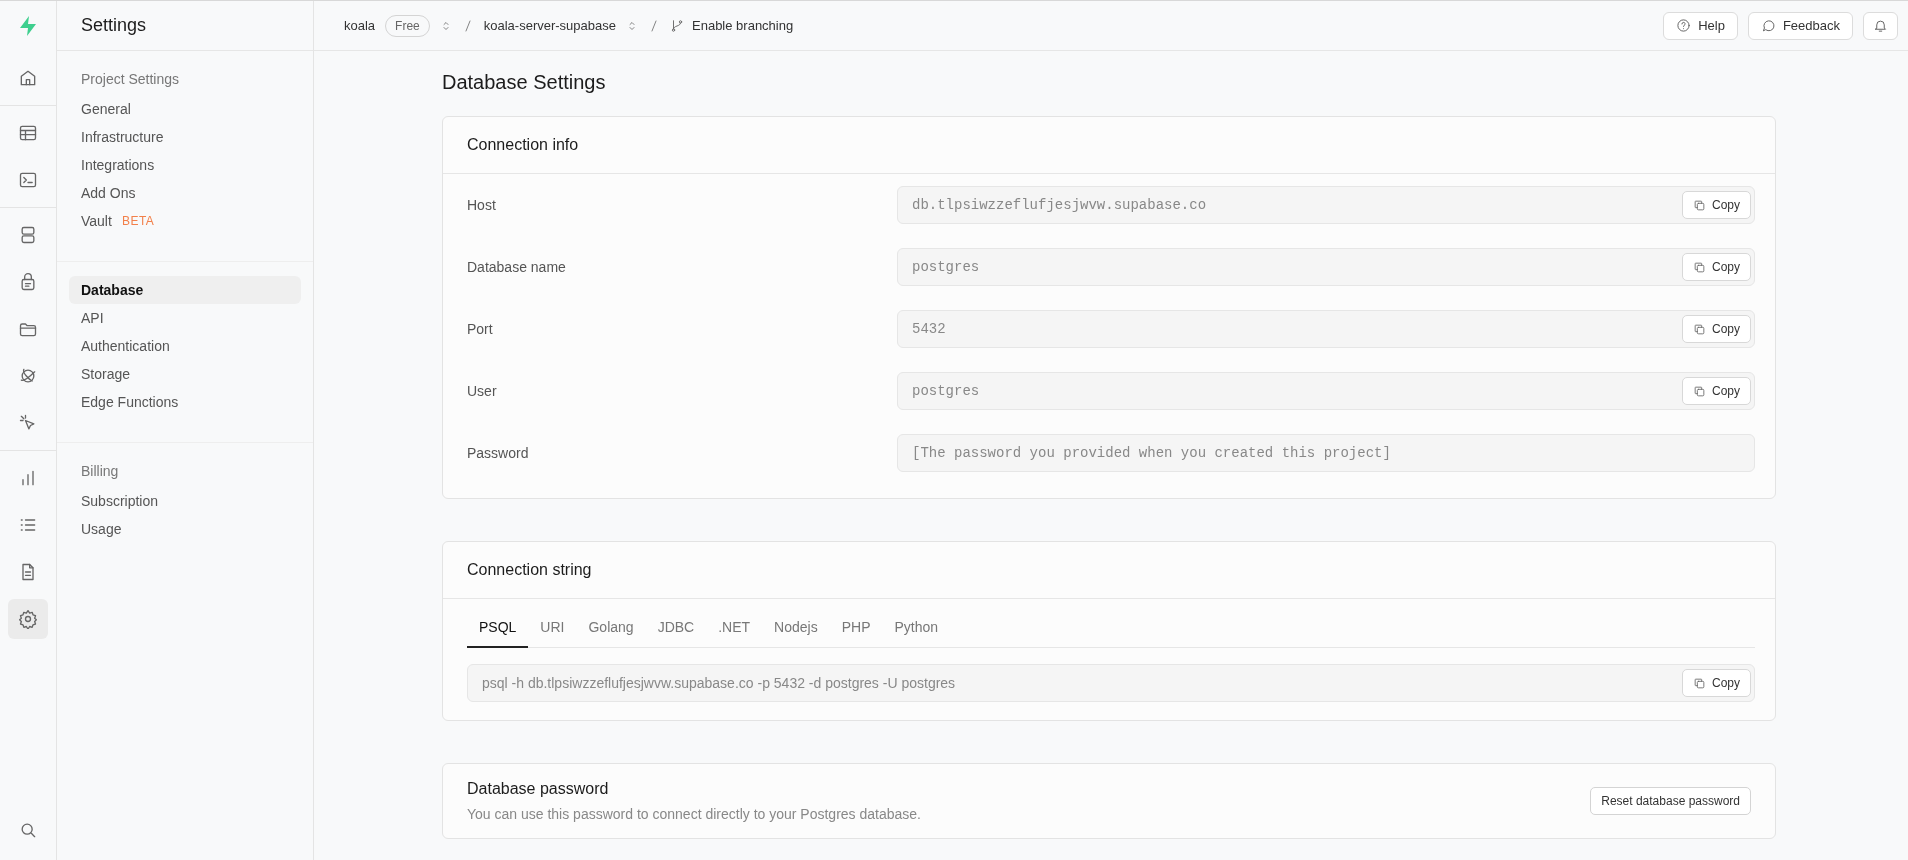 The image size is (1908, 860). I want to click on card-title: Connection string, so click(529, 570).